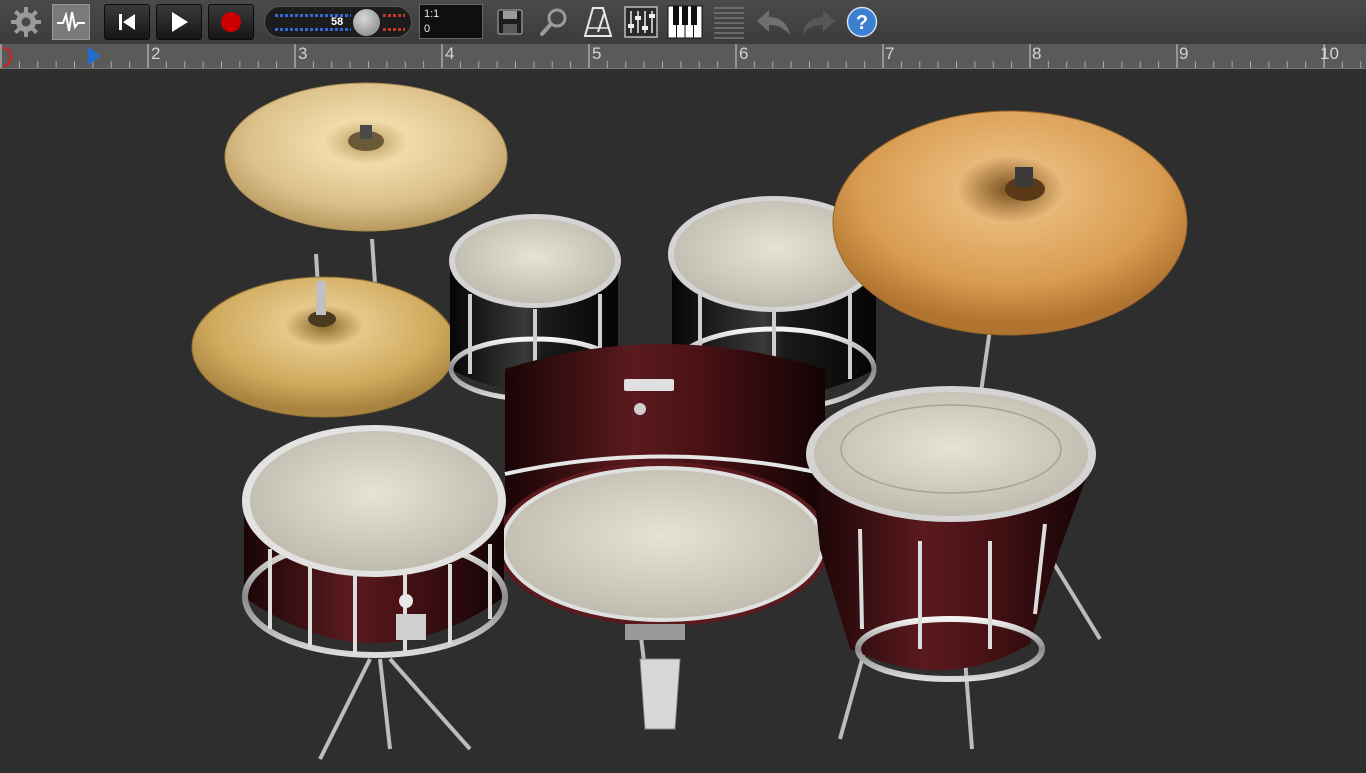  I want to click on skip-back-icon, so click(127, 22).